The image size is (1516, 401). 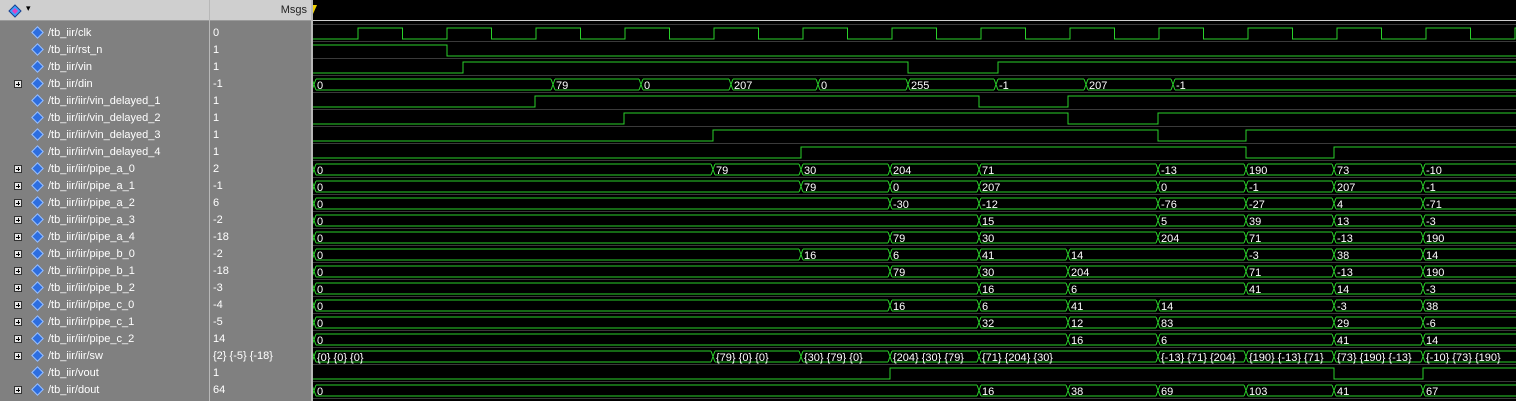 I want to click on signal-name: /tb_iir/iir/vin_delayed_1, so click(x=104, y=101).